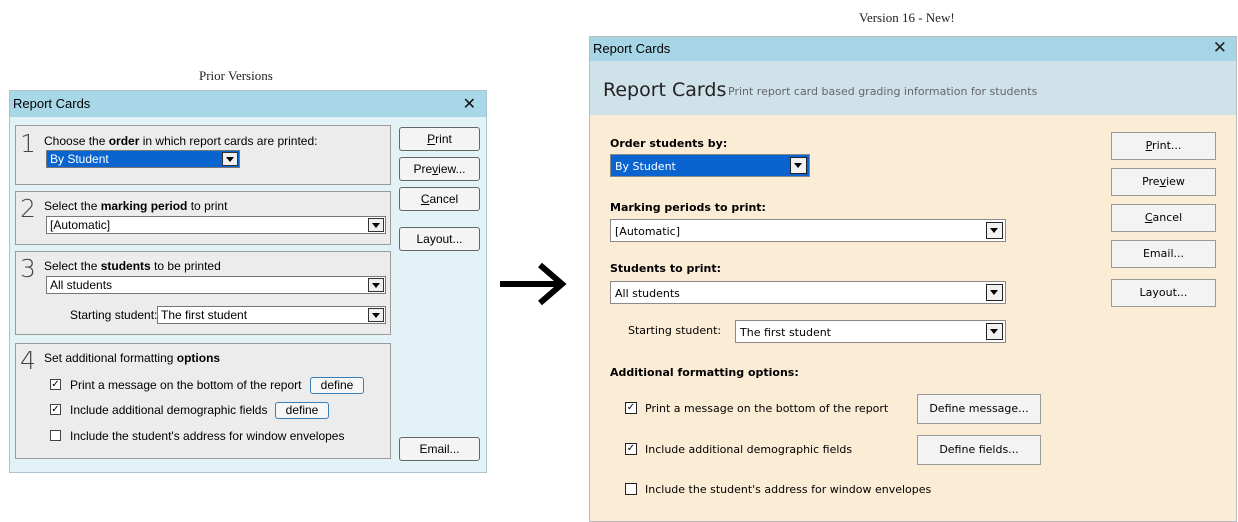 The width and height of the screenshot is (1238, 522). Describe the element at coordinates (216, 225) in the screenshot. I see `old-marking-select: [Automatic]` at that location.